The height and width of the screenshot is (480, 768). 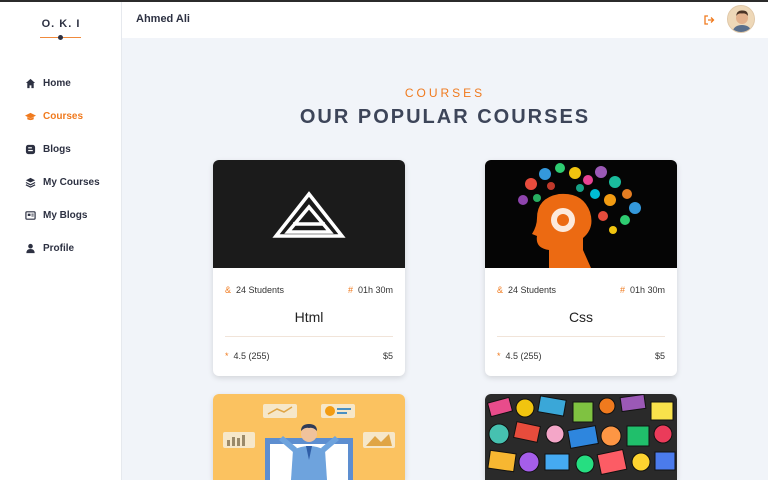 I want to click on sidebar-item-my-blogs: My Blogs, so click(x=61, y=215).